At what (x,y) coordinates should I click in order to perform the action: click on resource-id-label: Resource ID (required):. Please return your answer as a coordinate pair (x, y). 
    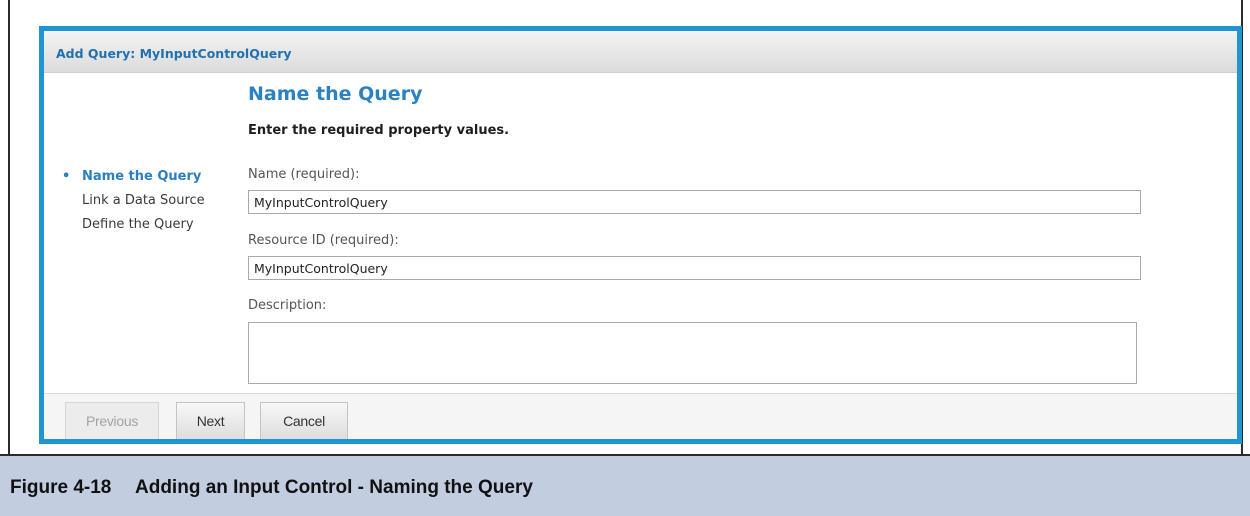
    Looking at the image, I should click on (323, 240).